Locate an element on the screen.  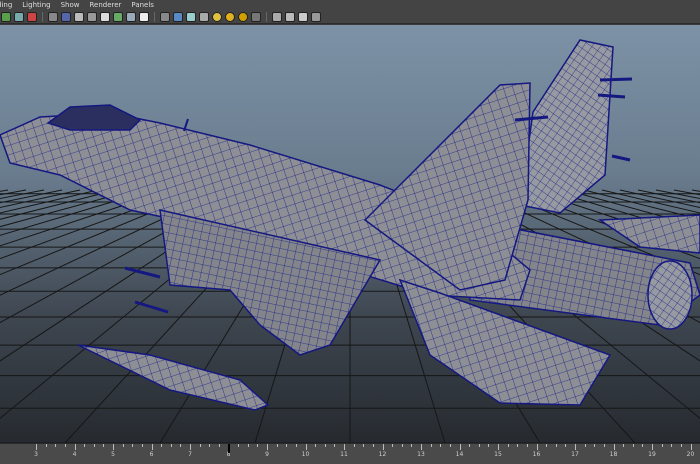
menu-item-lighting: Lighting is located at coordinates (36, 5).